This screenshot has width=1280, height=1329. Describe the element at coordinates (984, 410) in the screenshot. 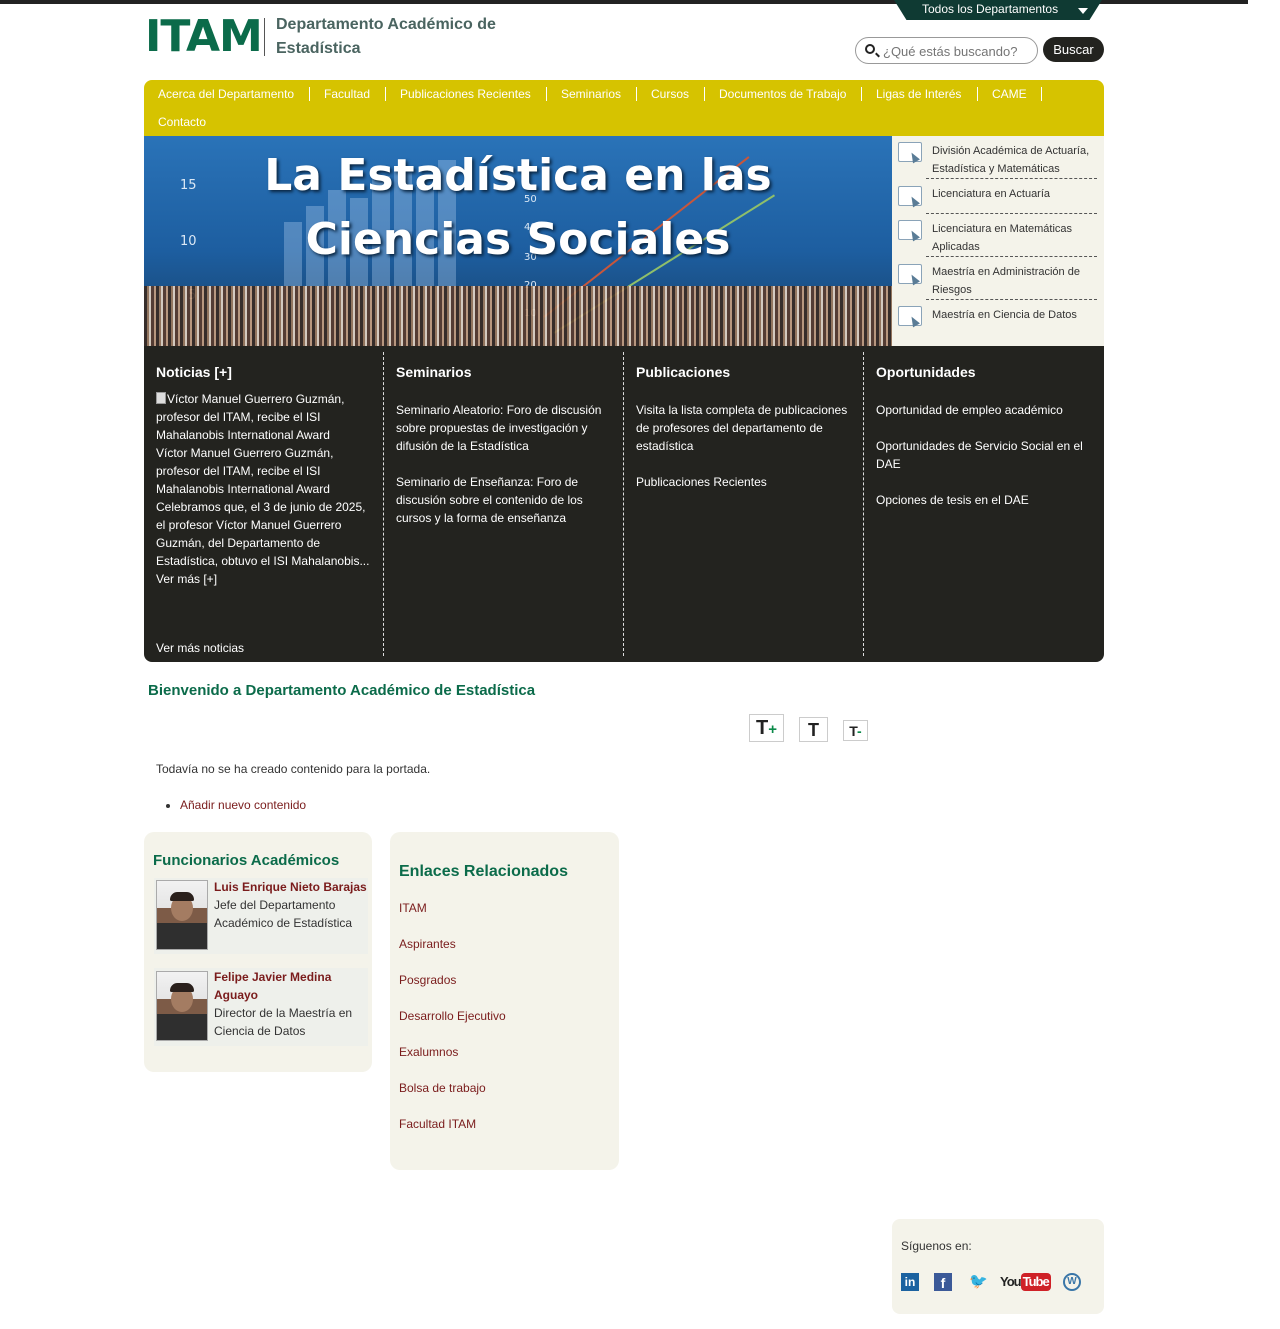

I see `academic-job-link: Oportunidad de empleo académico` at that location.